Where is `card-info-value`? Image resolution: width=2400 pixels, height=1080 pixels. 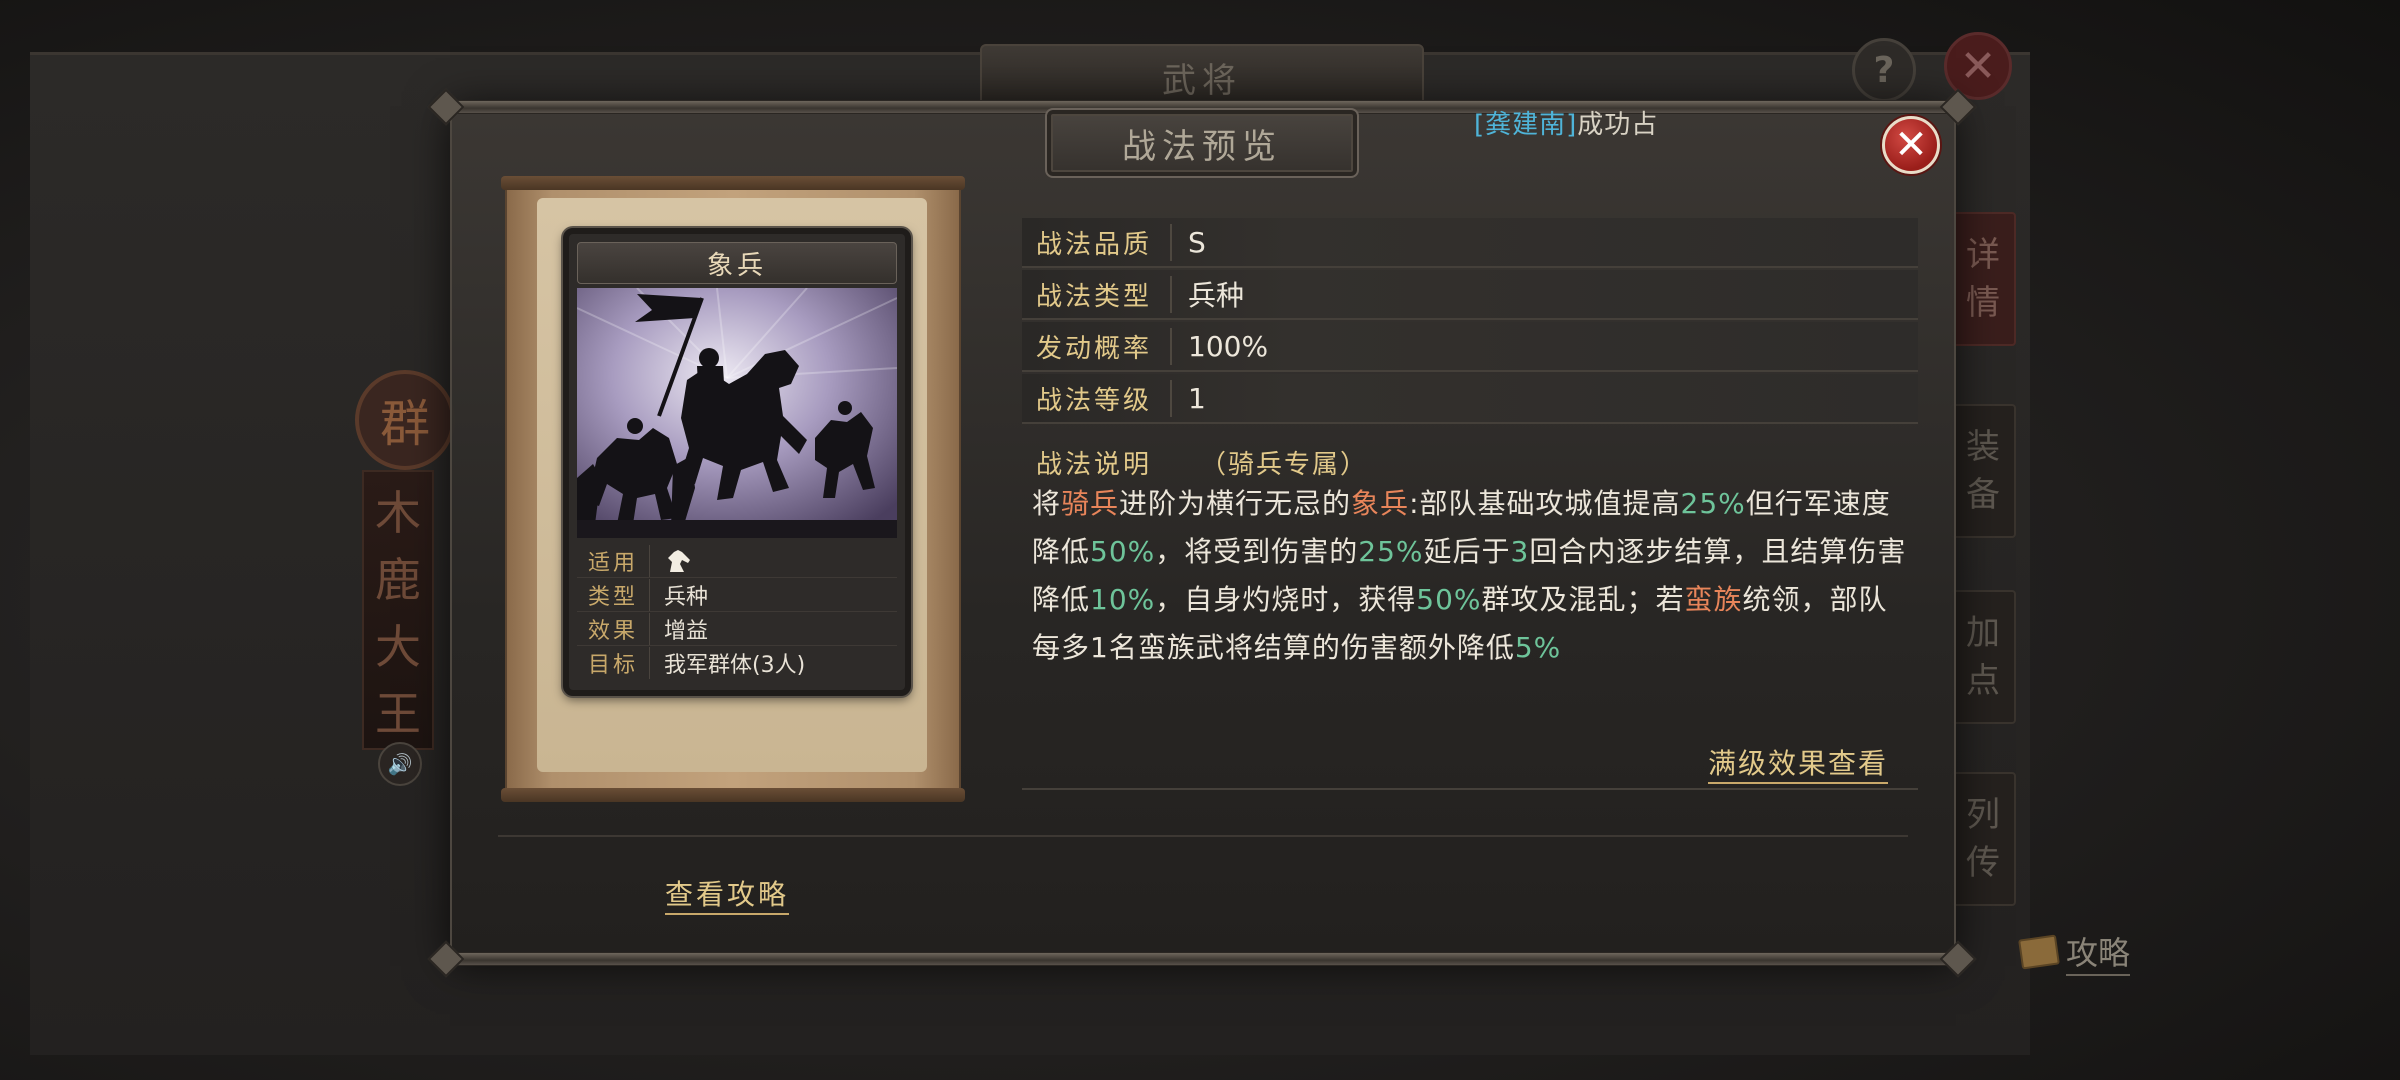 card-info-value is located at coordinates (672, 561).